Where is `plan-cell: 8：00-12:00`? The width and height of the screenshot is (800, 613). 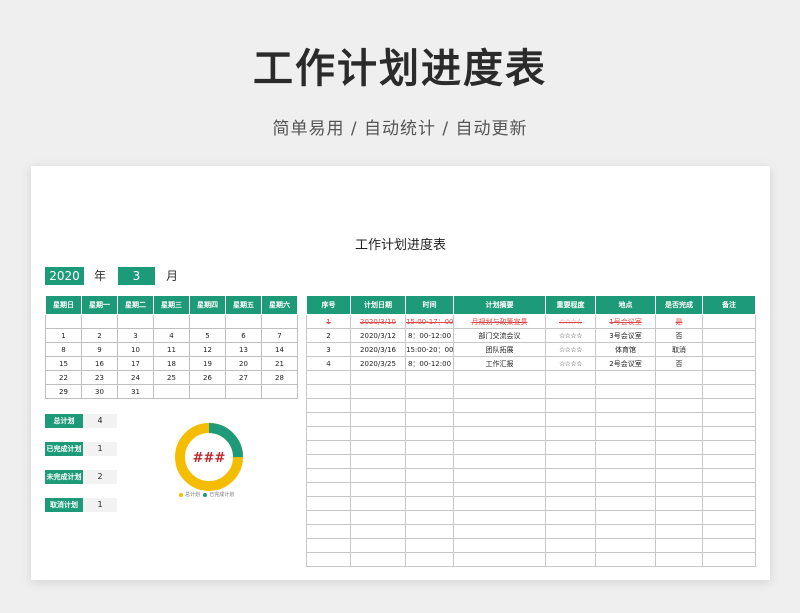
plan-cell: 8：00-12:00 is located at coordinates (429, 335).